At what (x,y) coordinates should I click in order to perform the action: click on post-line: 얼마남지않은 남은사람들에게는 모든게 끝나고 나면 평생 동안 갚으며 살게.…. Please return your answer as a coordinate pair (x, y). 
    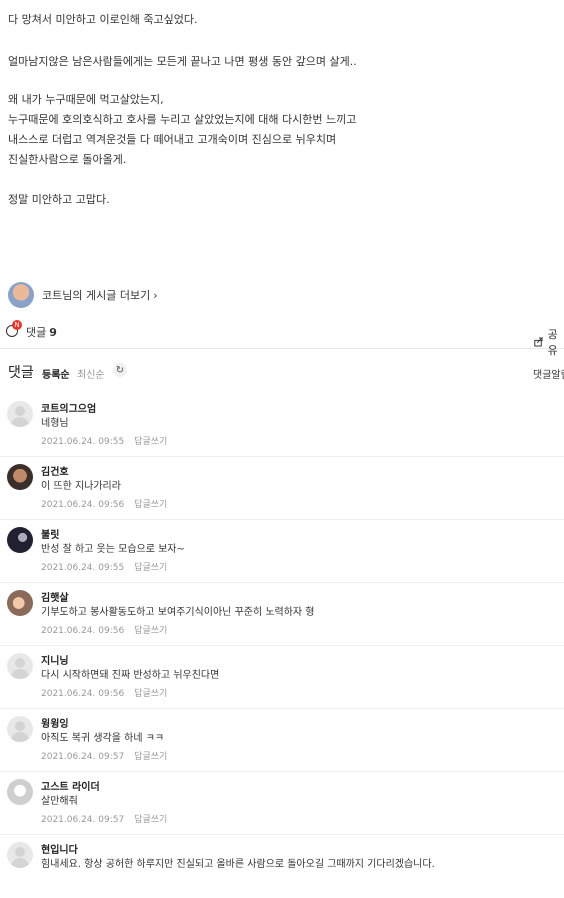
    Looking at the image, I should click on (182, 61).